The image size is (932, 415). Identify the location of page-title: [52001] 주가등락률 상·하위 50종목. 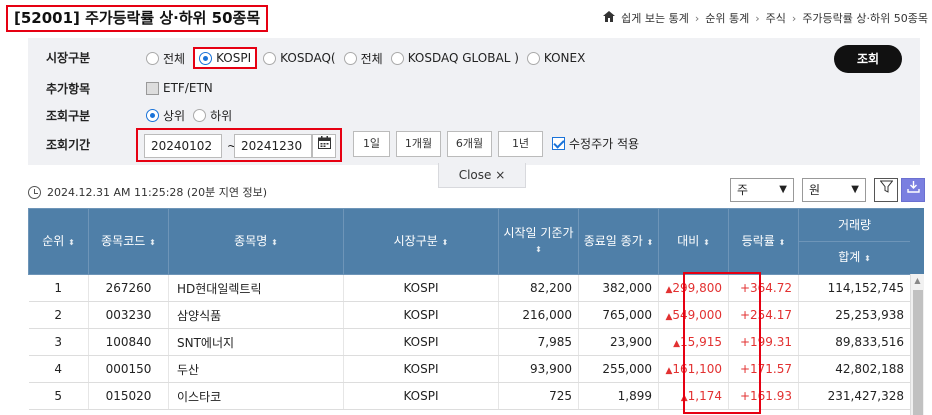
(137, 18).